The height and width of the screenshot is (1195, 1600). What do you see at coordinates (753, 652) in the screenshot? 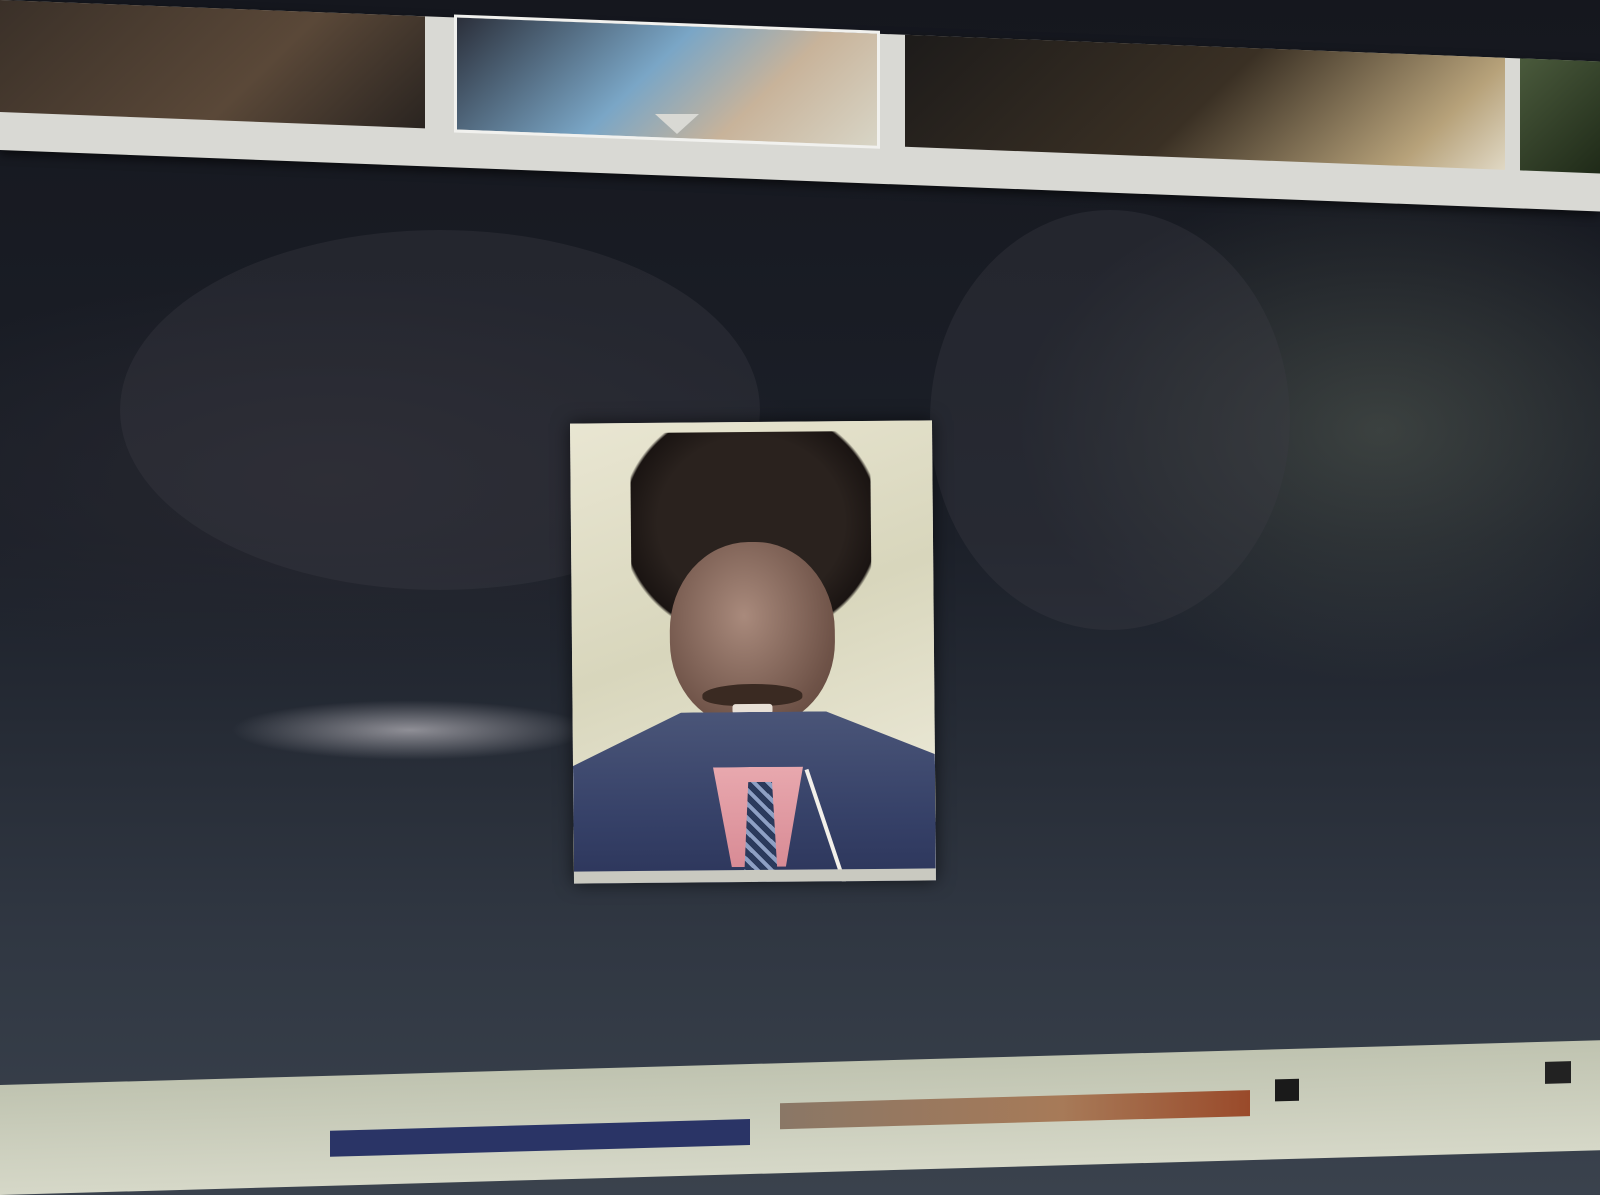
I see `main-photo` at bounding box center [753, 652].